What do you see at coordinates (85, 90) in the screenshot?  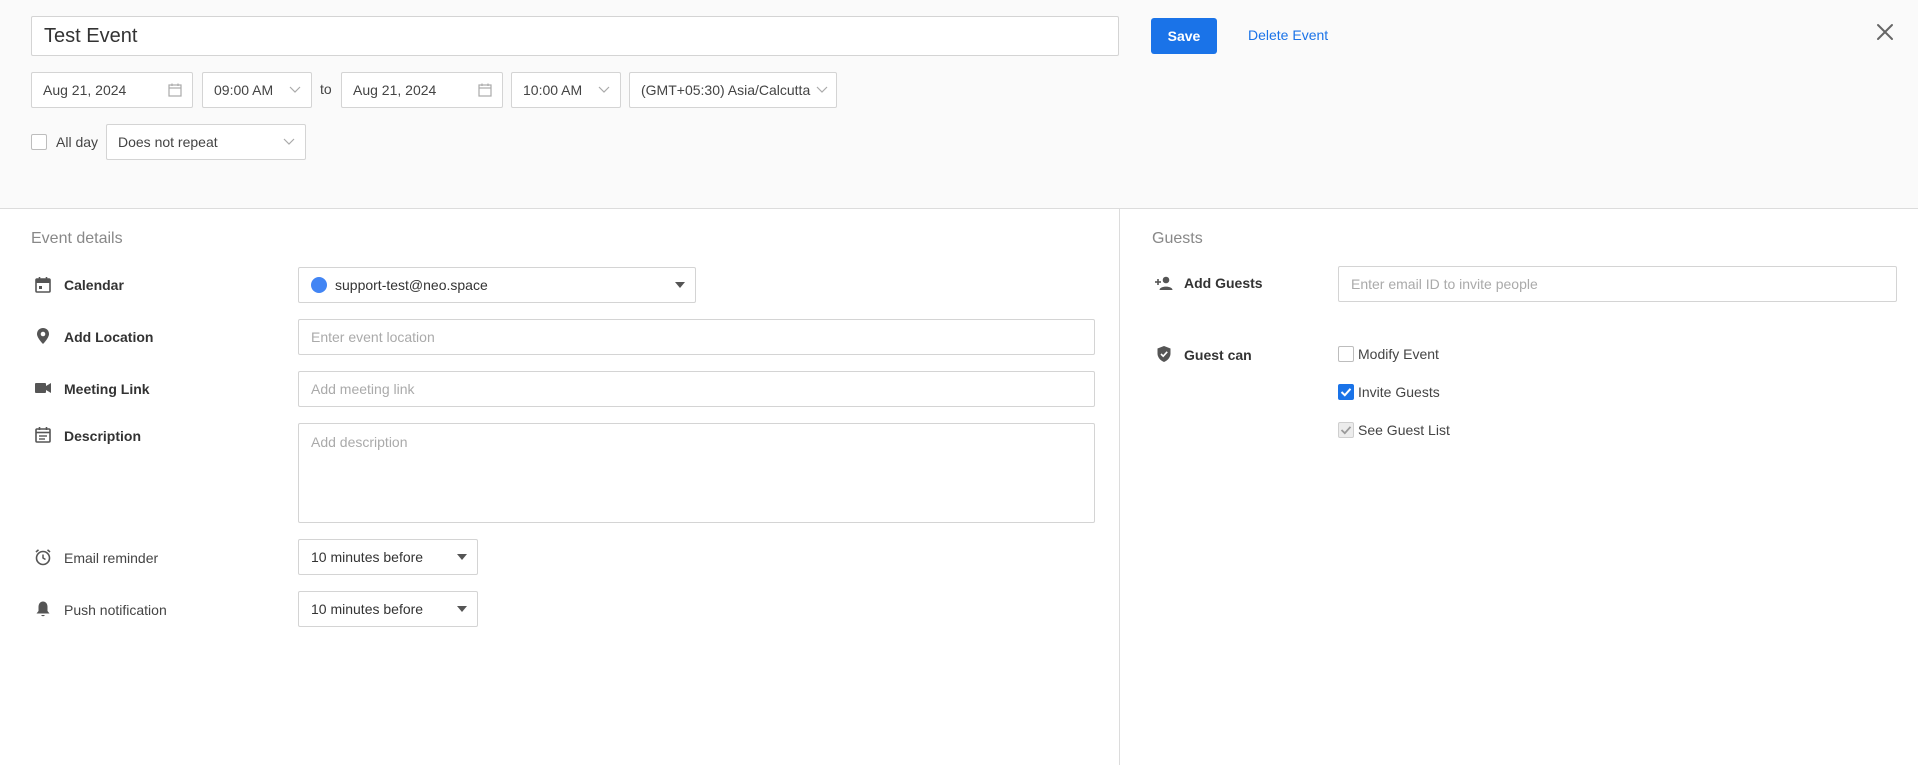 I see `start-date-value: Aug 21, 2024` at bounding box center [85, 90].